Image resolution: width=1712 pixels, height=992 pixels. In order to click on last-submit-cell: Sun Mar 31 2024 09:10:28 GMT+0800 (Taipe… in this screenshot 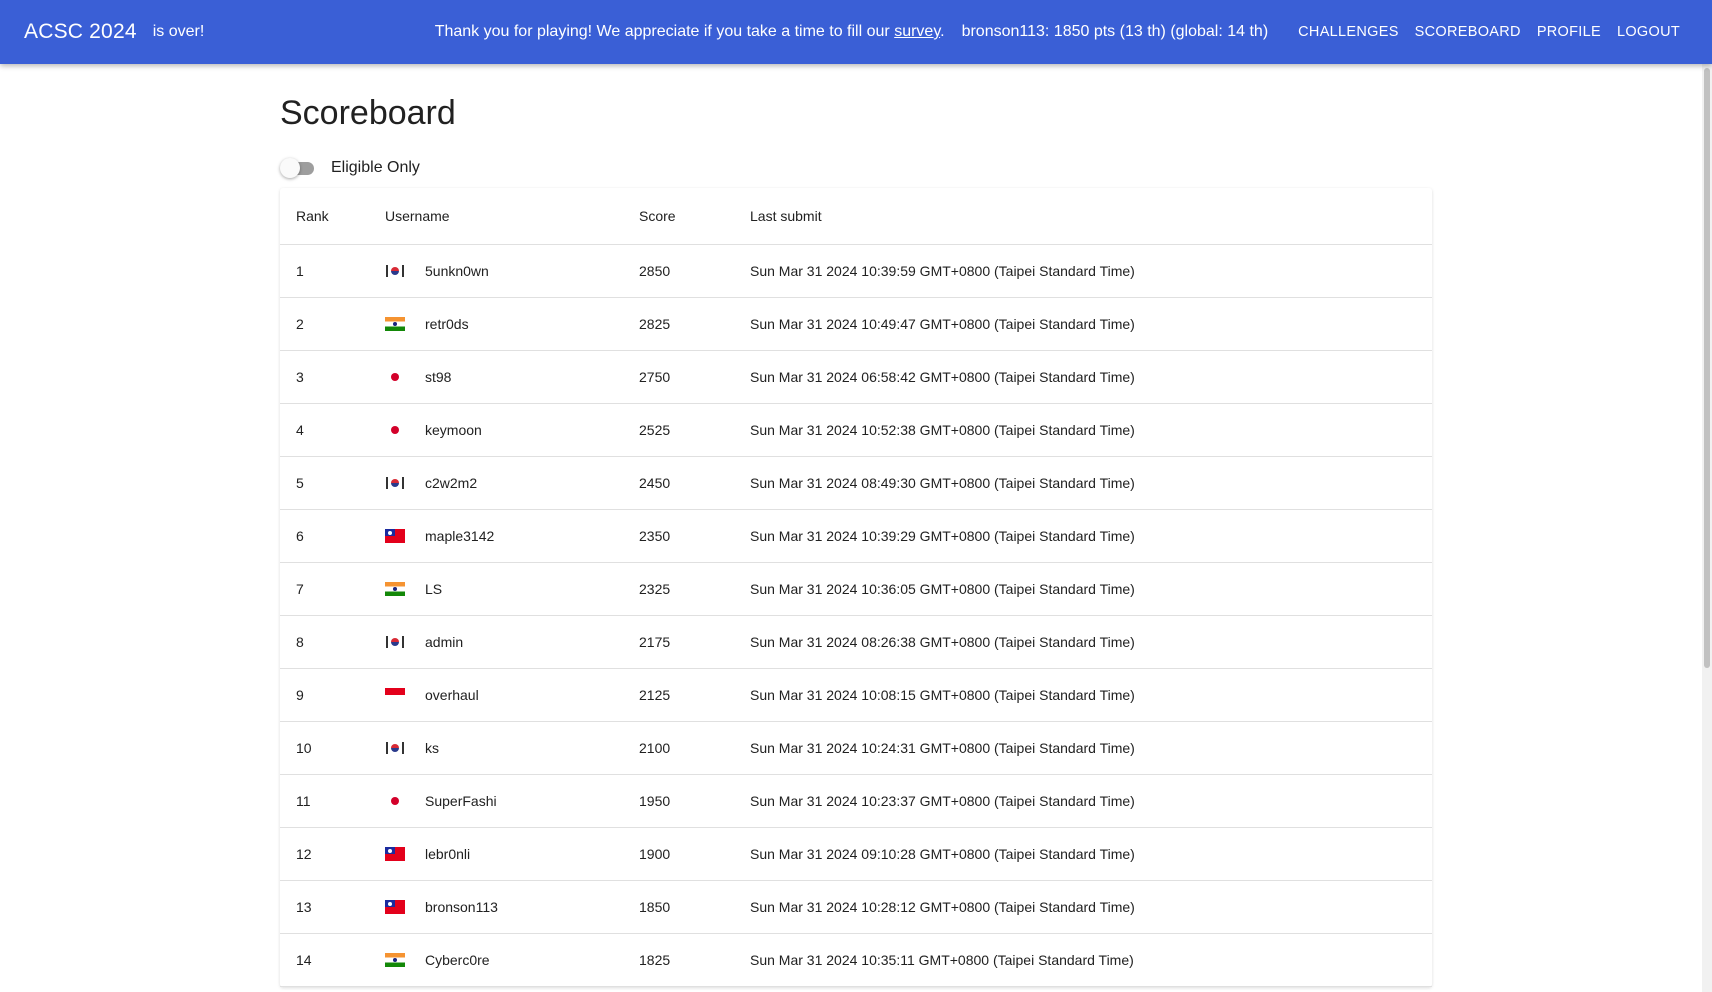, I will do `click(942, 854)`.